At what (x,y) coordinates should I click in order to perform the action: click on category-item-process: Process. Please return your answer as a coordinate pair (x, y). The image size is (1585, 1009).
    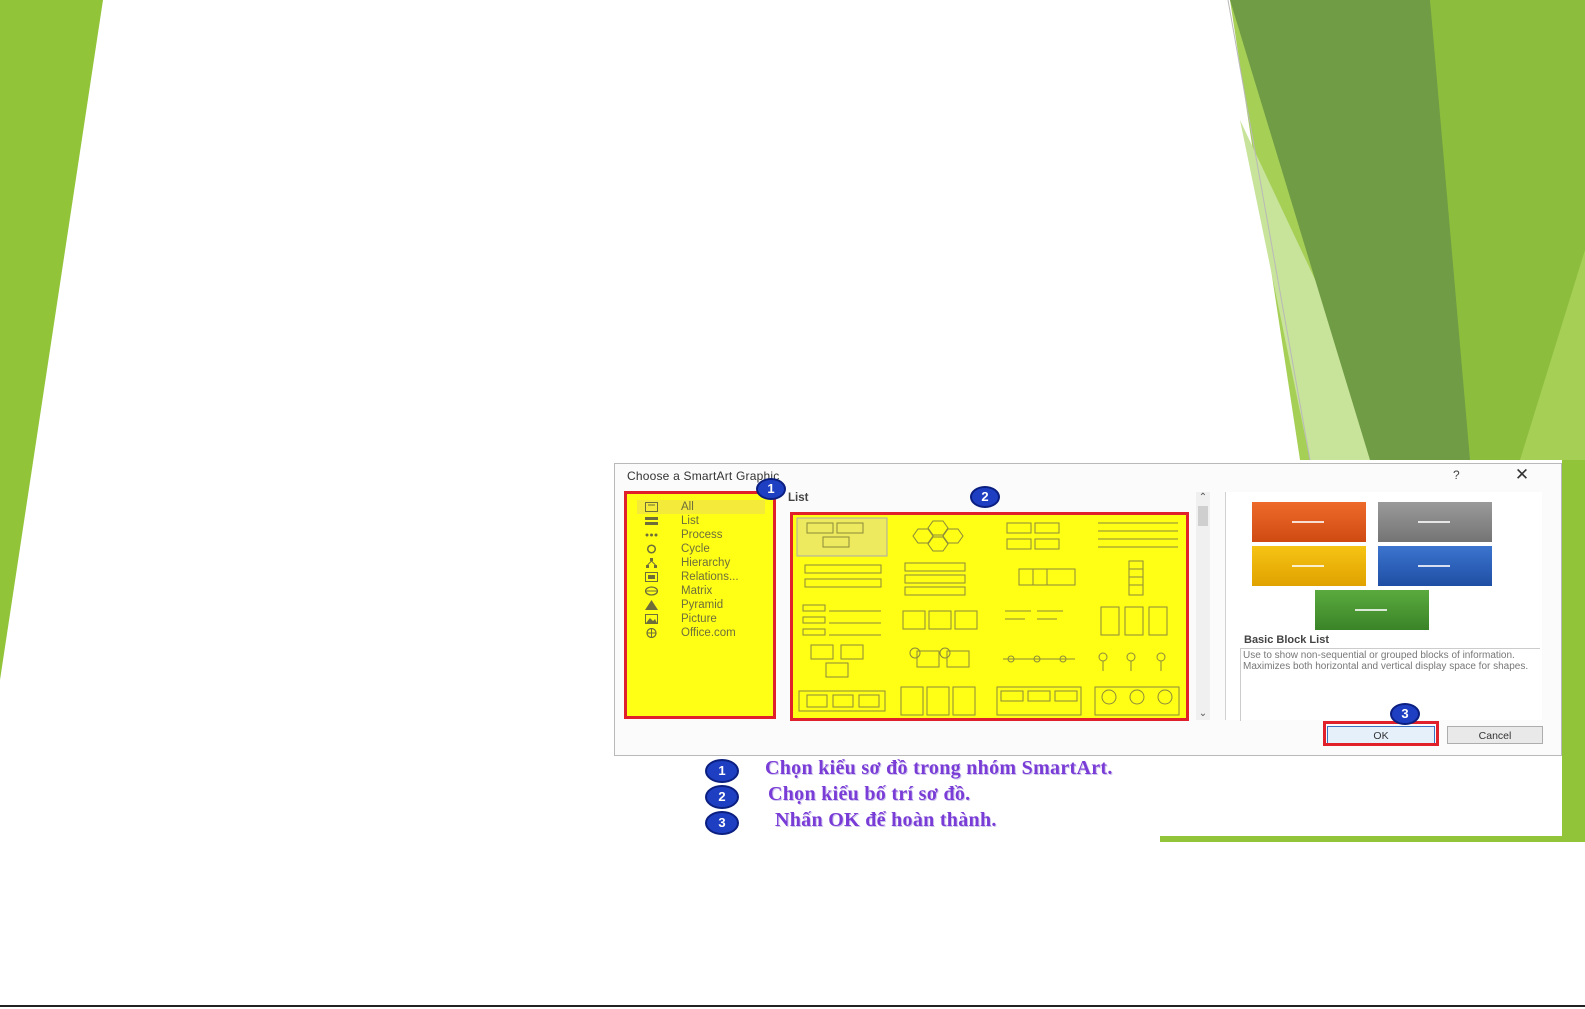
    Looking at the image, I should click on (701, 535).